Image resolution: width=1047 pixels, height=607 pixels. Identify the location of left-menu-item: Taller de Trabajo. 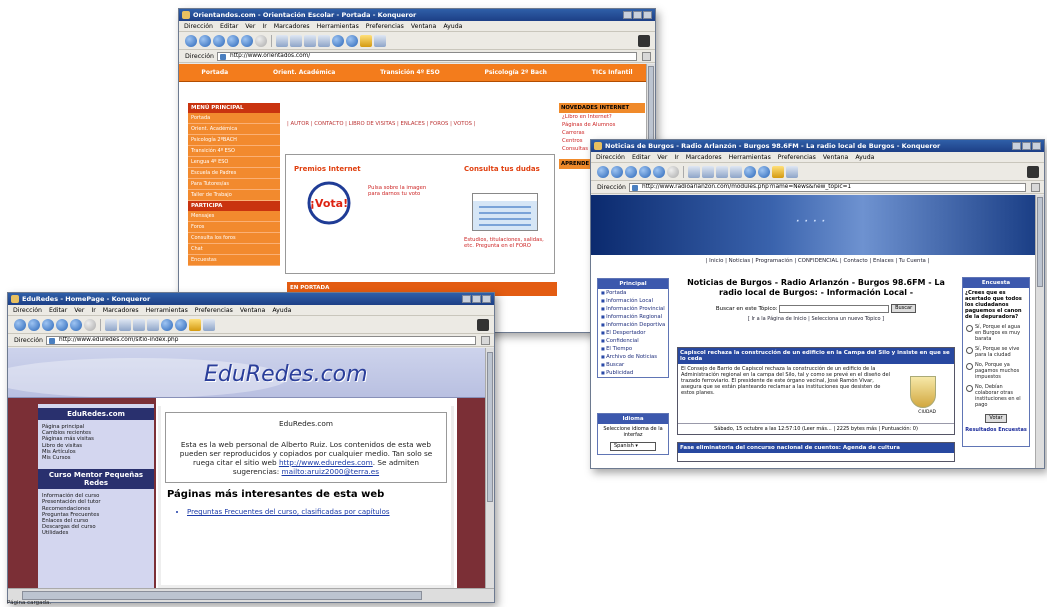
(234, 195).